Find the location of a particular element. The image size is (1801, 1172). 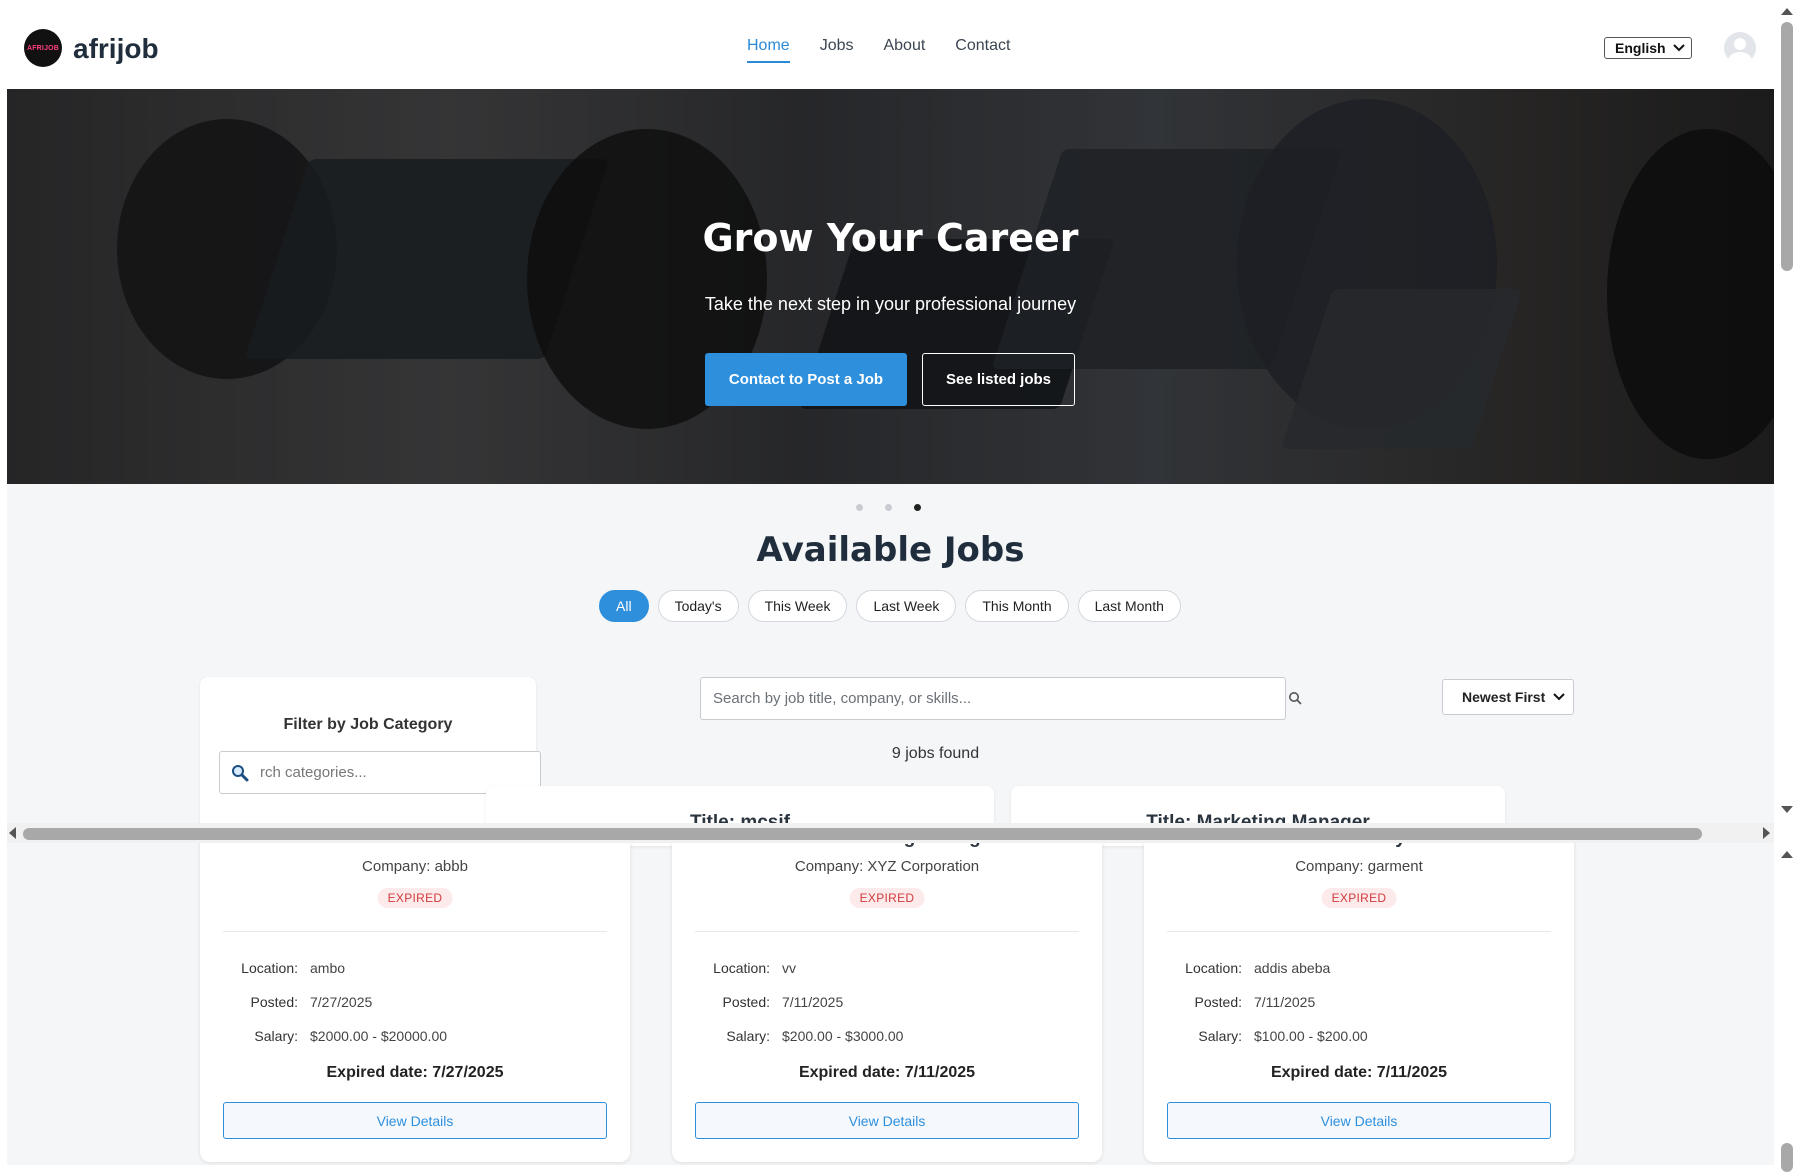

job-salary-row: Salary: $200.00 - $3000.00 is located at coordinates (801, 1036).